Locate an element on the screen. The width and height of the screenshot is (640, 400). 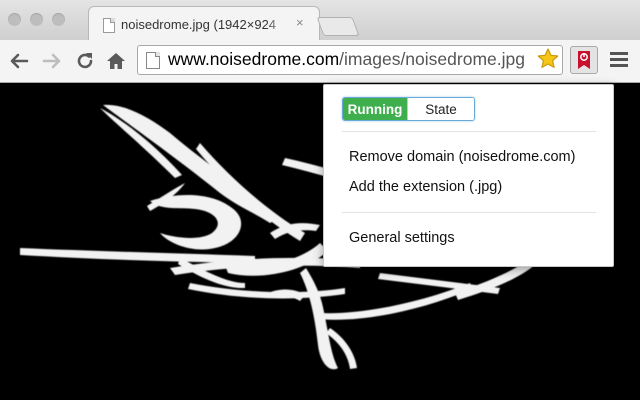
home-icon is located at coordinates (116, 61).